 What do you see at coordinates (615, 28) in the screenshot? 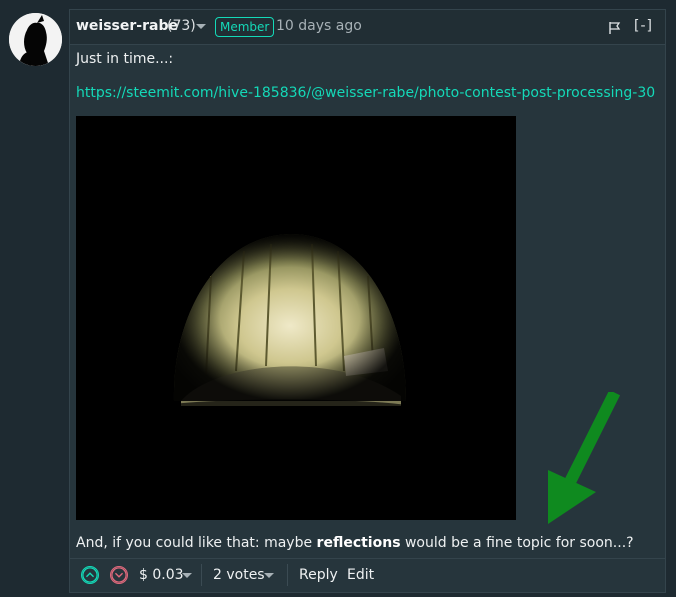
I see `flag-icon` at bounding box center [615, 28].